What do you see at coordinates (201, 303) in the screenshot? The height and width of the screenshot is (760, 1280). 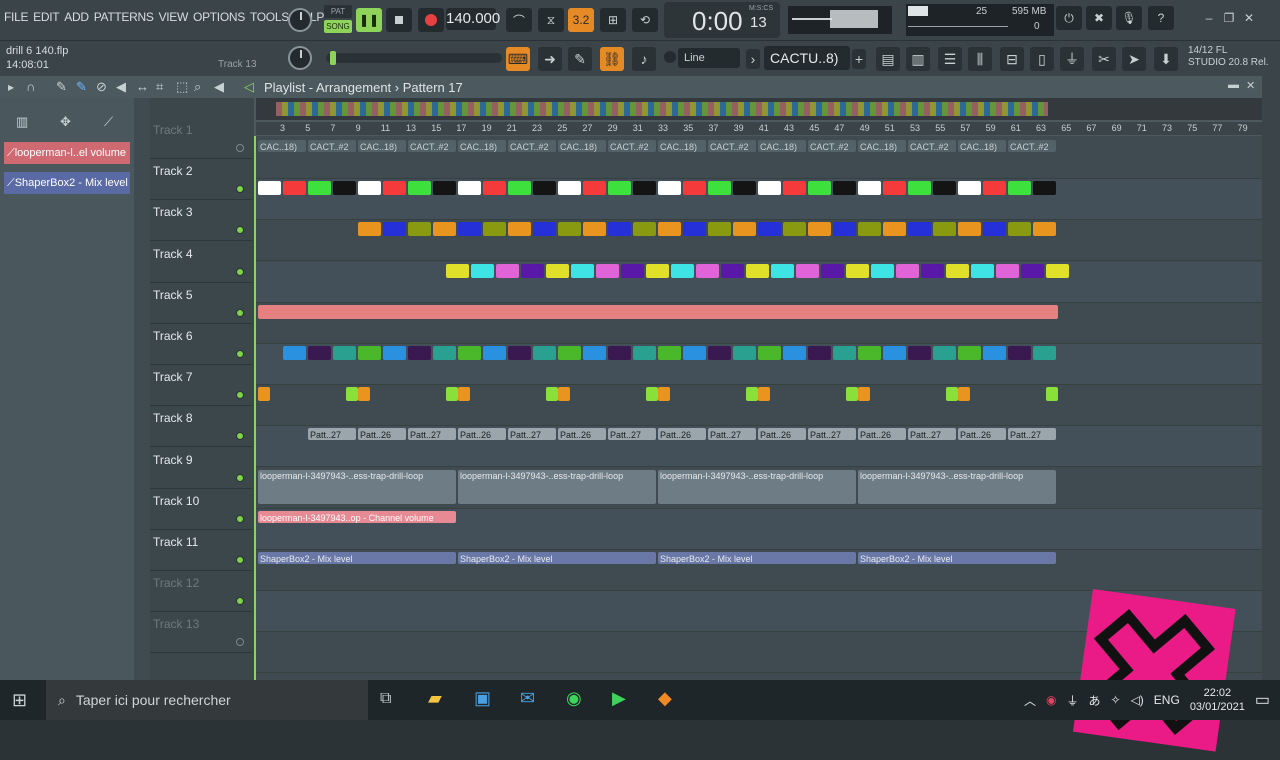 I see `track-header: Track 5` at bounding box center [201, 303].